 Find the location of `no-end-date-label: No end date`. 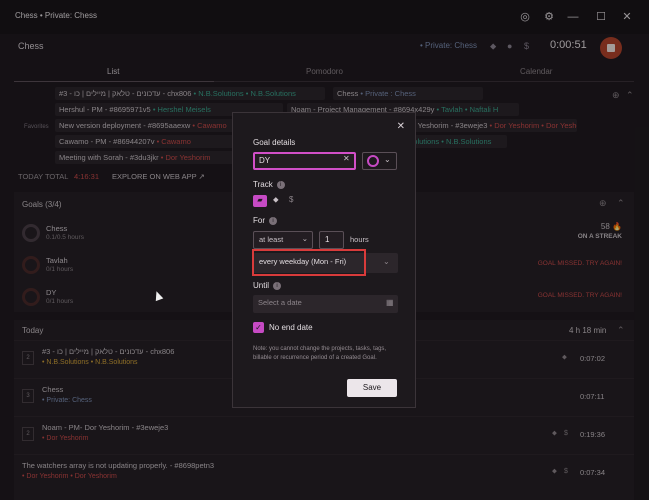

no-end-date-label: No end date is located at coordinates (291, 327).